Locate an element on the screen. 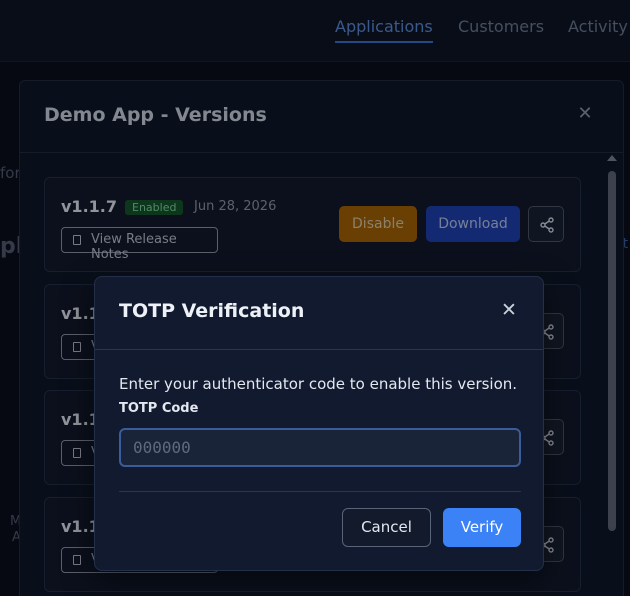 Image resolution: width=630 pixels, height=596 pixels. close-icon: ✕ is located at coordinates (509, 310).